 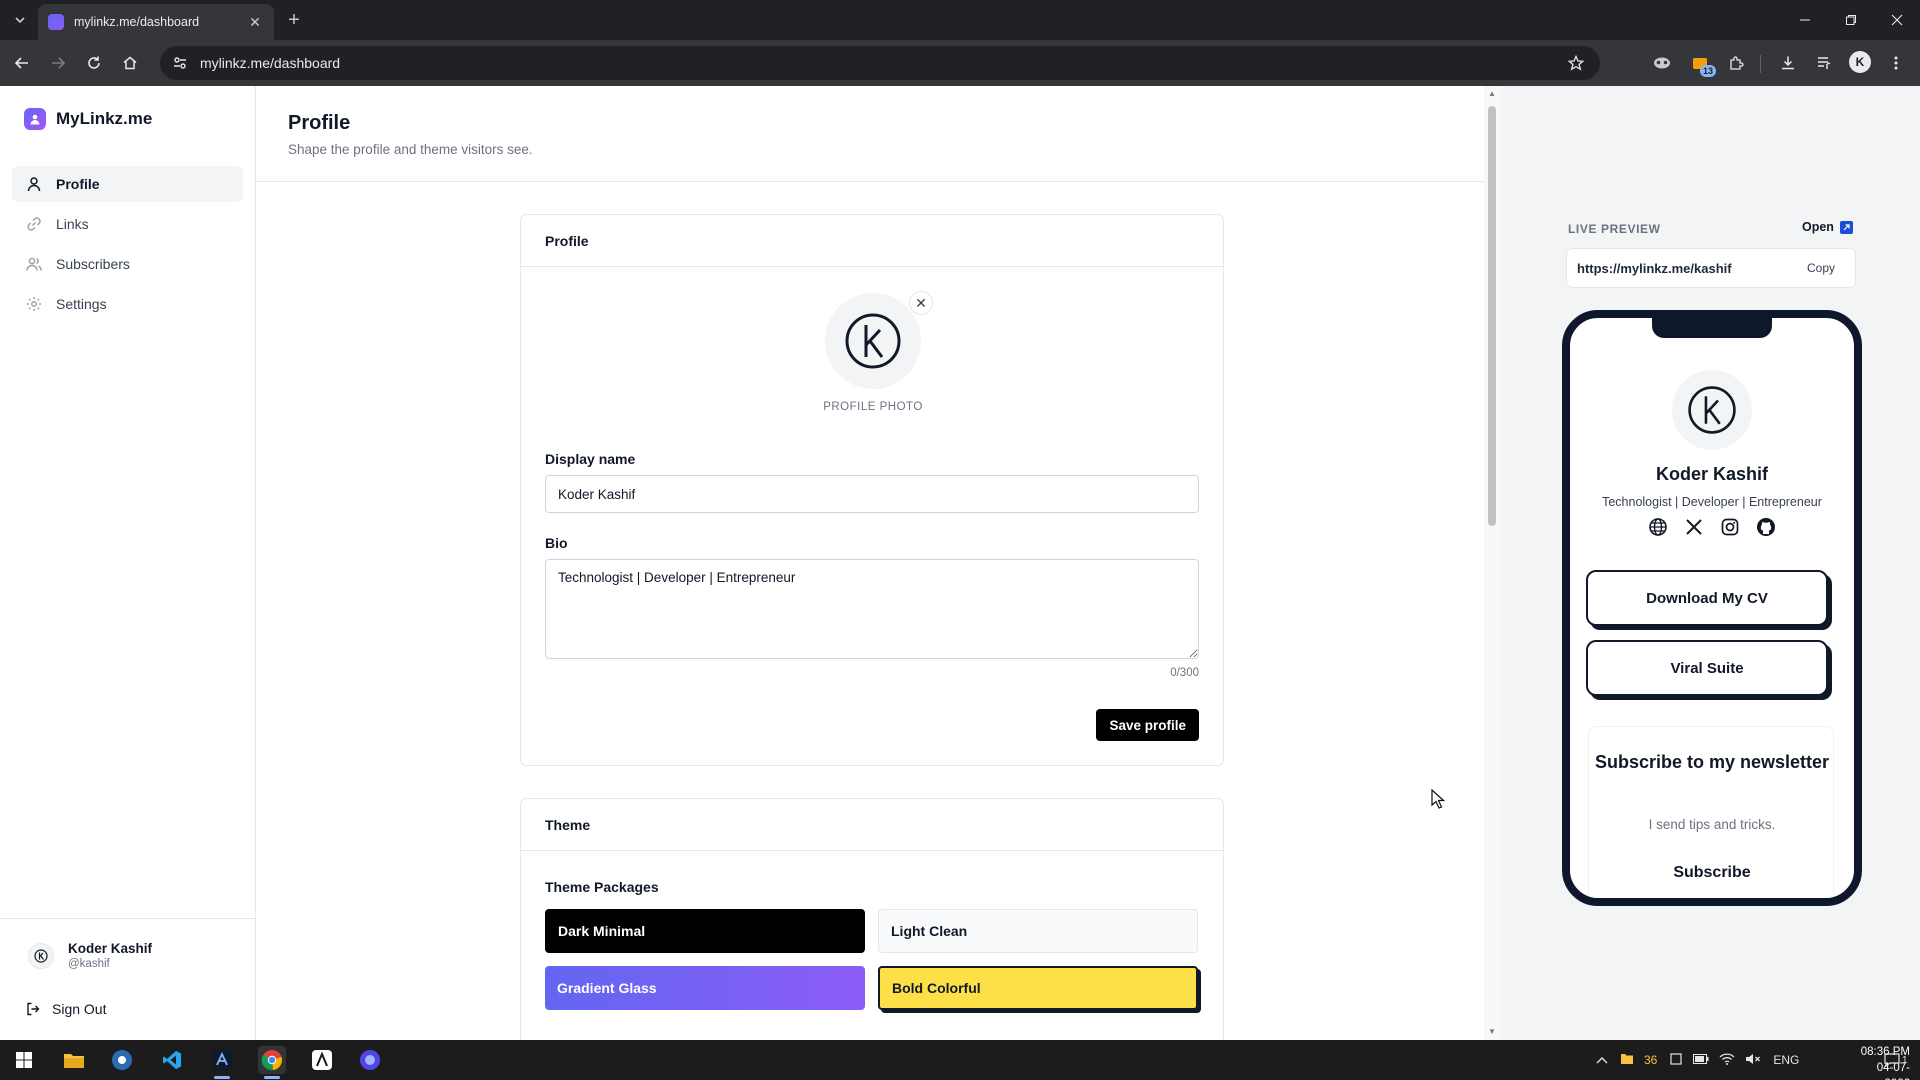 I want to click on reload-icon, so click(x=94, y=63).